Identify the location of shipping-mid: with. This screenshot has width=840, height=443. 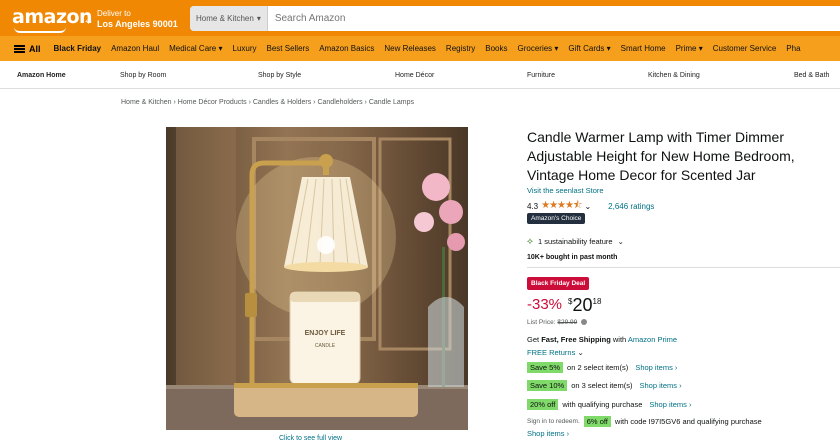
(619, 339).